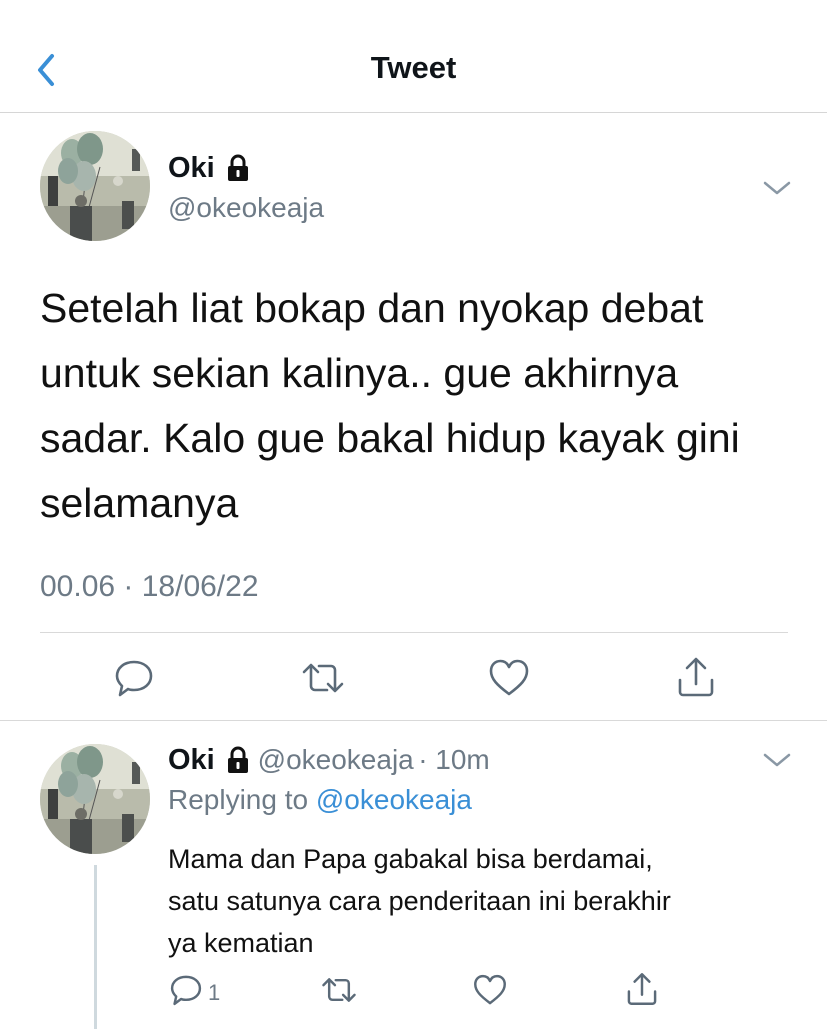 This screenshot has height=1029, width=827. I want to click on thread-line, so click(95, 947).